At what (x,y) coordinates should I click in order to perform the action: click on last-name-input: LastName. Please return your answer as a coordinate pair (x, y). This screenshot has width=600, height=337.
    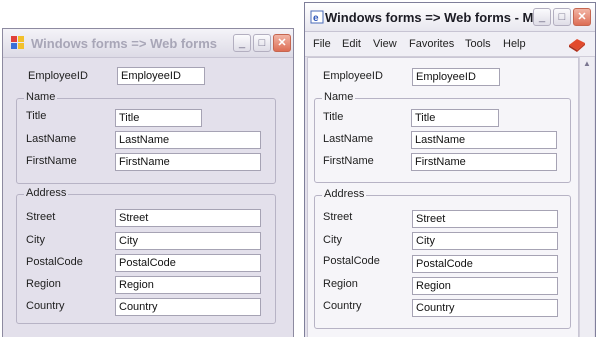
    Looking at the image, I should click on (188, 140).